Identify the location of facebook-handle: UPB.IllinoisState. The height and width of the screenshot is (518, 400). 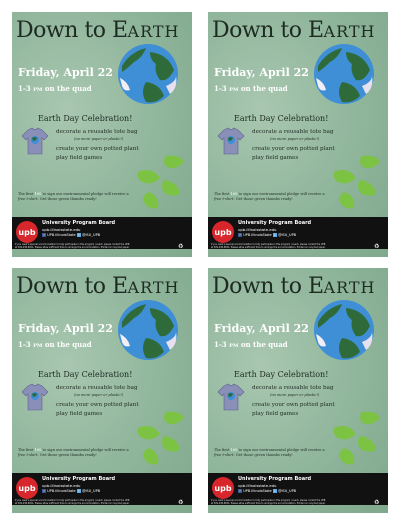
(257, 235).